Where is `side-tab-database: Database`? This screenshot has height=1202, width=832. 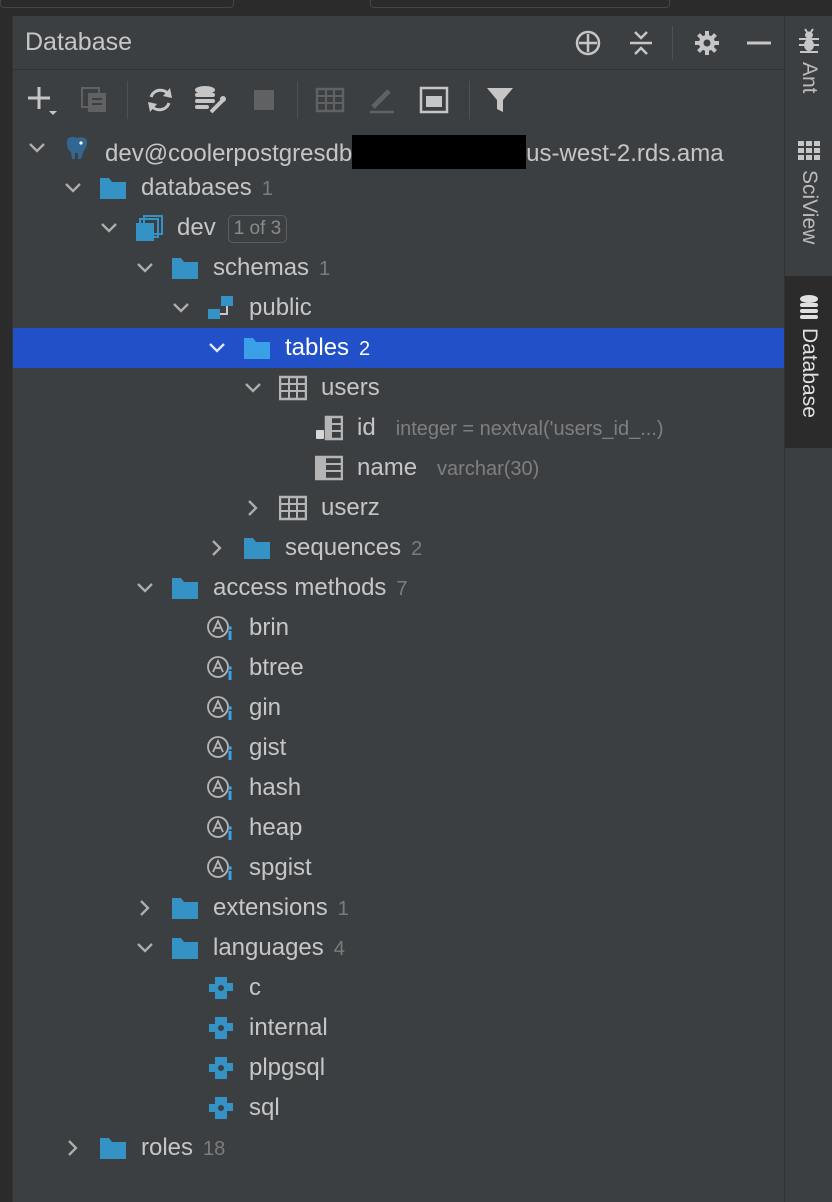
side-tab-database: Database is located at coordinates (808, 362).